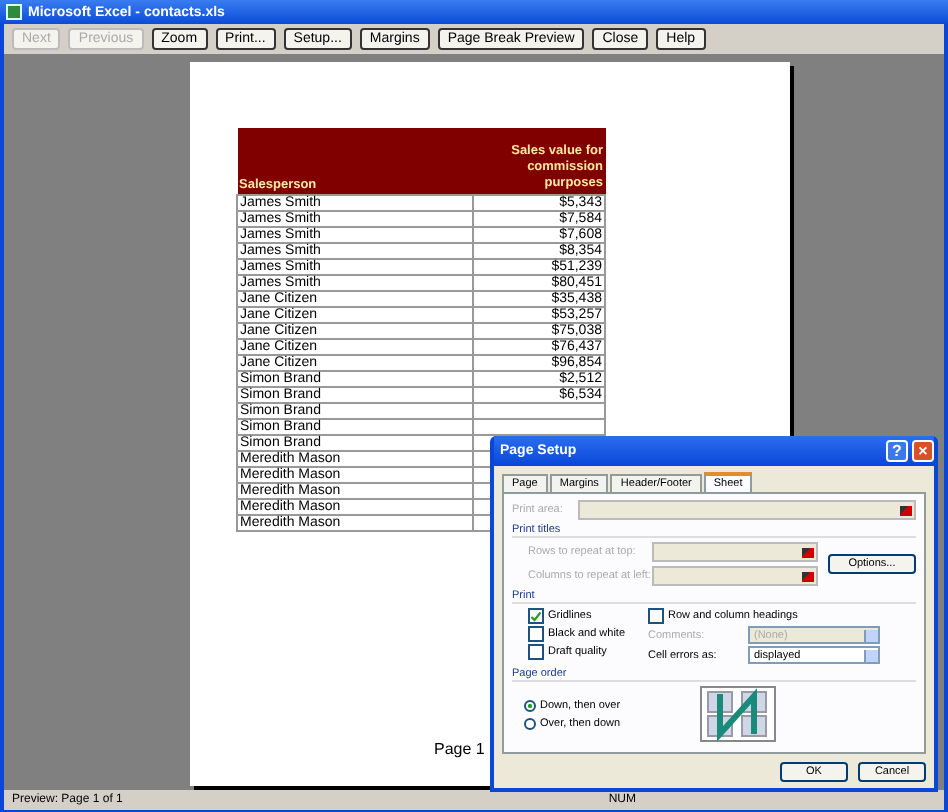 This screenshot has width=948, height=812. Describe the element at coordinates (738, 714) in the screenshot. I see `page-order-diagram` at that location.